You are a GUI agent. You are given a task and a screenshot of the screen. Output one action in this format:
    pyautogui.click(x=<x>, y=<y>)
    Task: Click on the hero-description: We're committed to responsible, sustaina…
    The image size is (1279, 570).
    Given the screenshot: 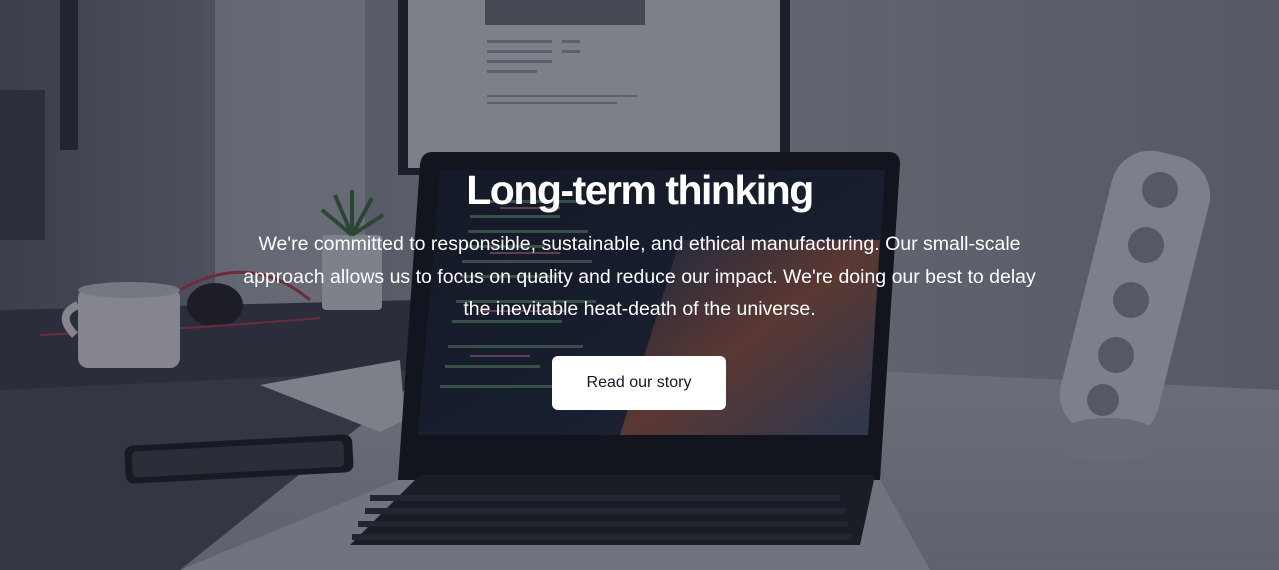 What is the action you would take?
    pyautogui.click(x=639, y=276)
    